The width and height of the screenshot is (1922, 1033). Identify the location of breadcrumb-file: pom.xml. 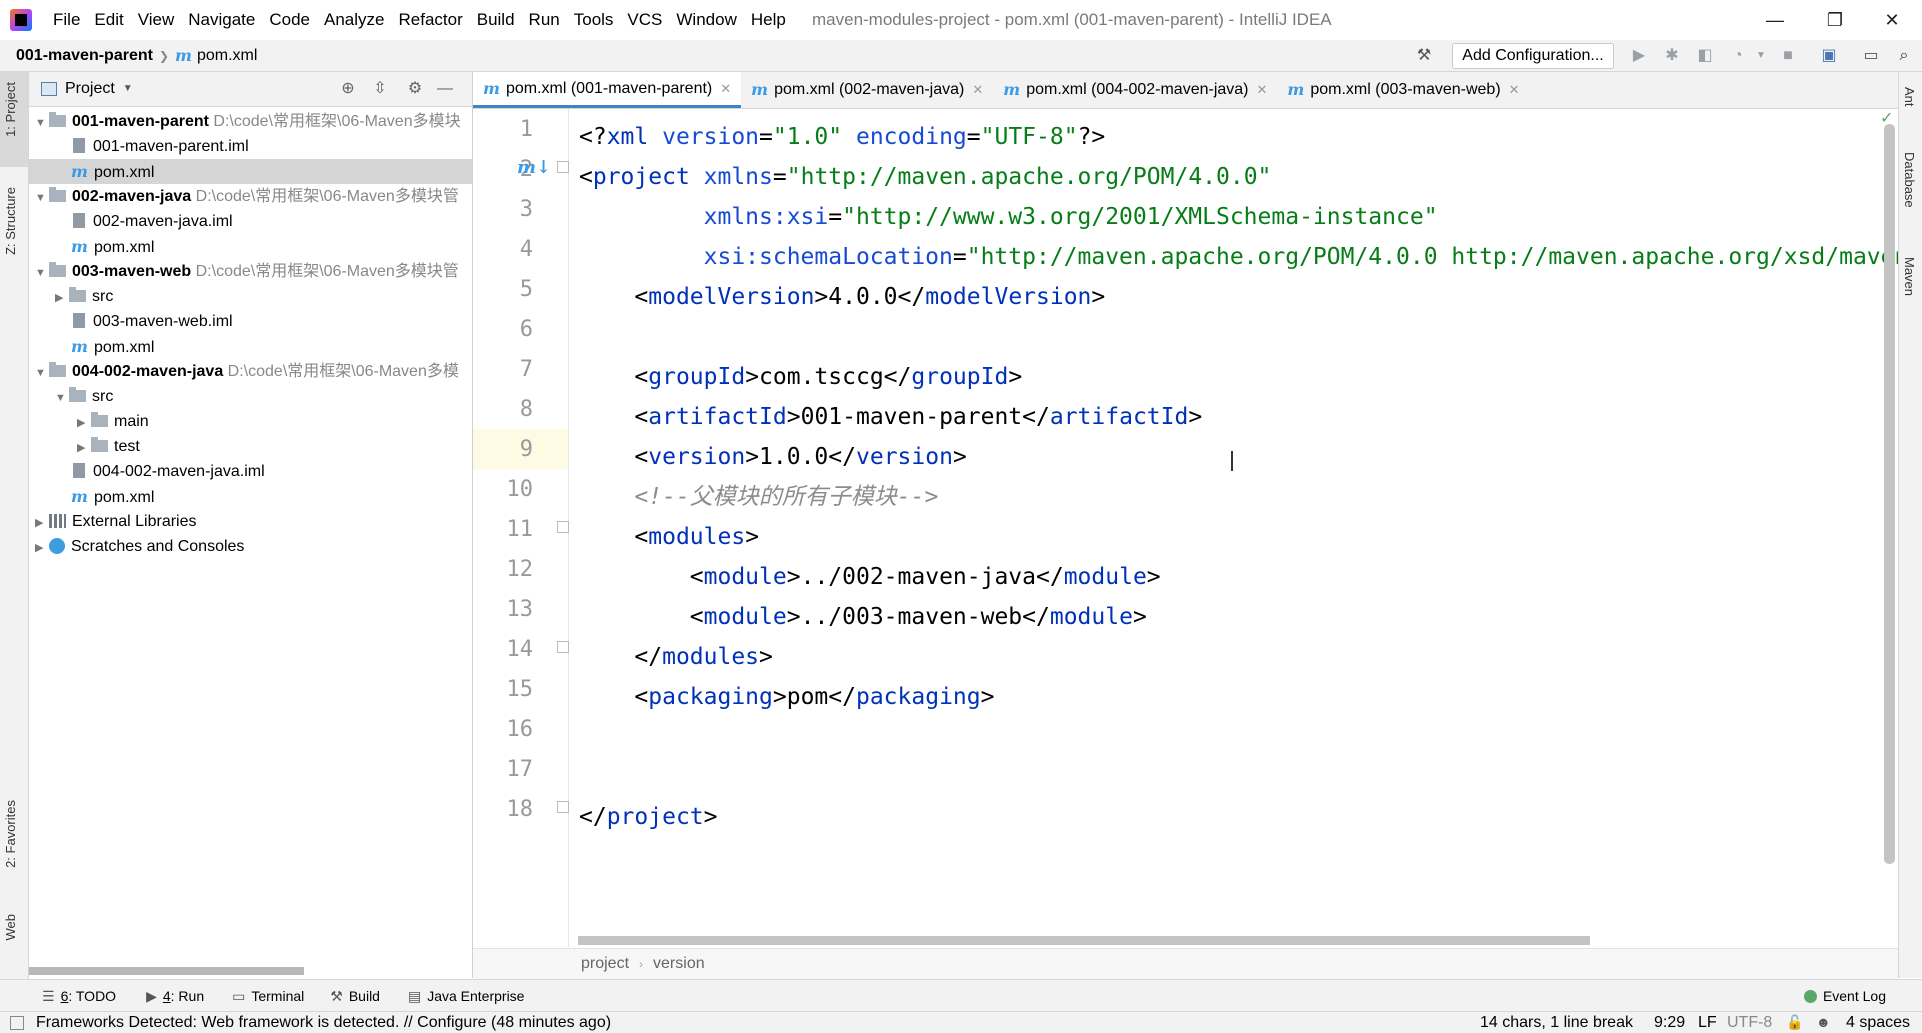
(227, 56).